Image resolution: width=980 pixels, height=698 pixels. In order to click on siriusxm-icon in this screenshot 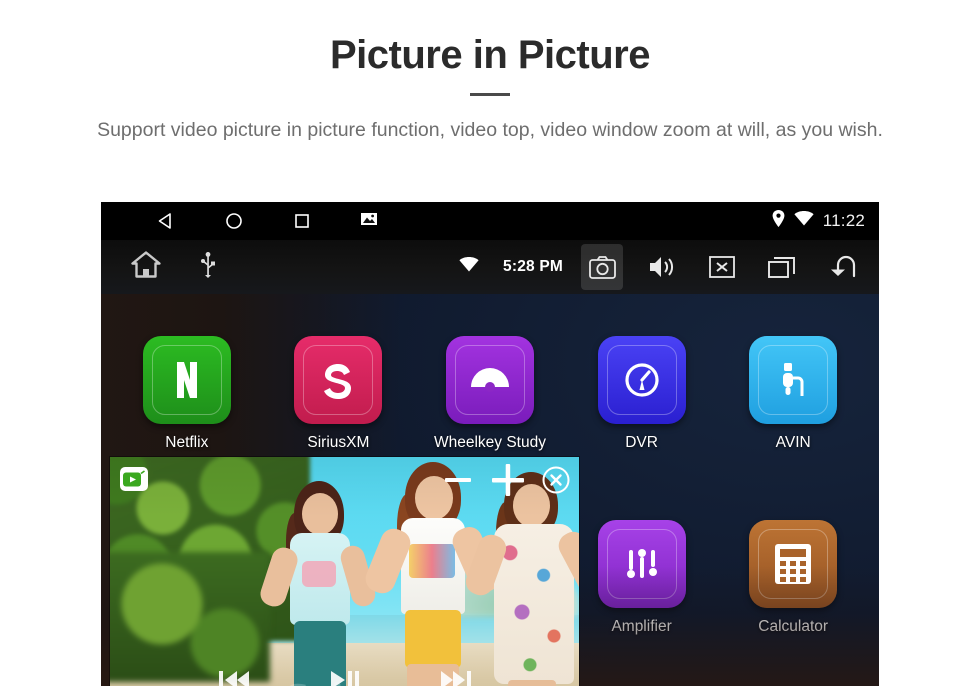, I will do `click(338, 380)`.